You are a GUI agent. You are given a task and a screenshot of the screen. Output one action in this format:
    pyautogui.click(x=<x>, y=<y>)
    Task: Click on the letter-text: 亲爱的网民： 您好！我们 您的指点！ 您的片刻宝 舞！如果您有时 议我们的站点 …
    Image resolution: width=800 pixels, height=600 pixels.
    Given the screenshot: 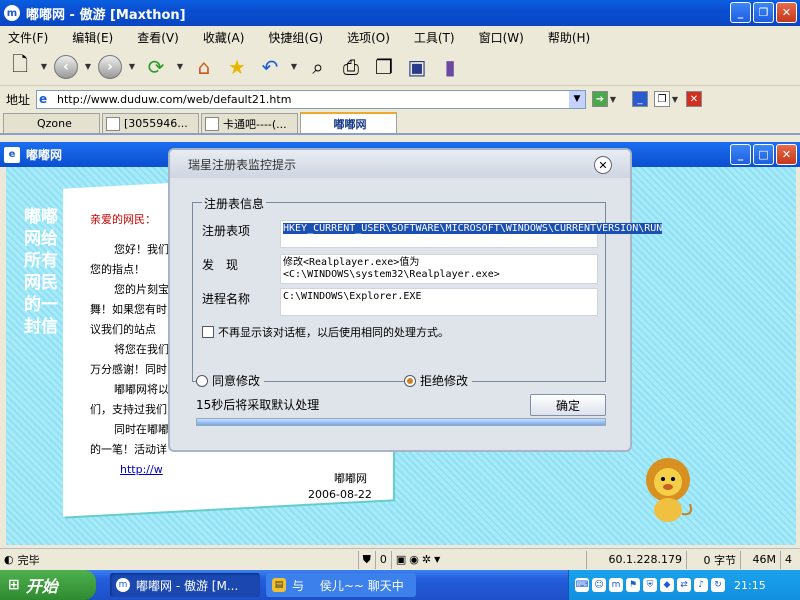 What is the action you would take?
    pyautogui.click(x=135, y=345)
    